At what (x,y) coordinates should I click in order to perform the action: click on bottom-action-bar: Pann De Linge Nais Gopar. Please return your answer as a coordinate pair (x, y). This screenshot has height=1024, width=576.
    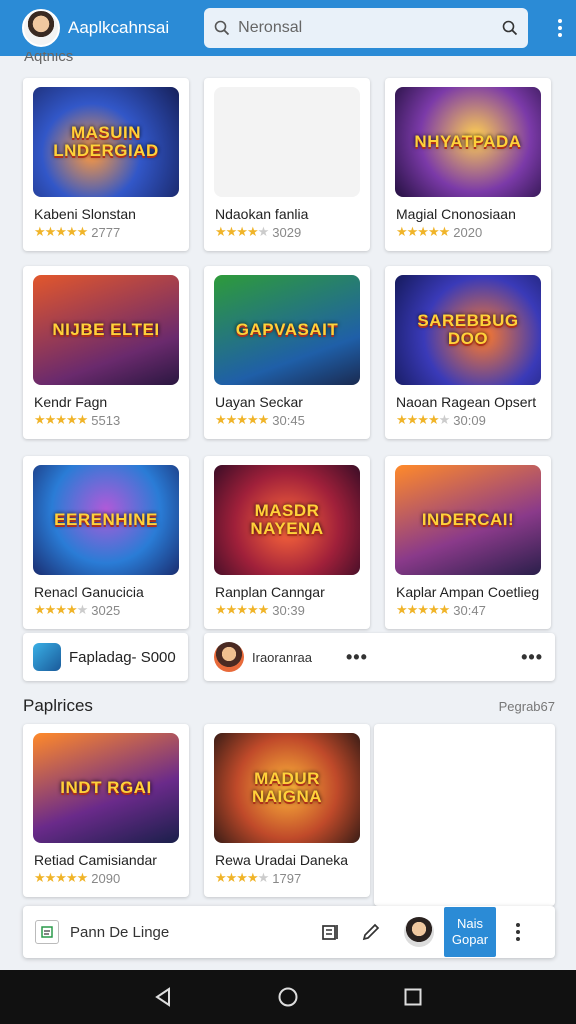
    Looking at the image, I should click on (289, 932).